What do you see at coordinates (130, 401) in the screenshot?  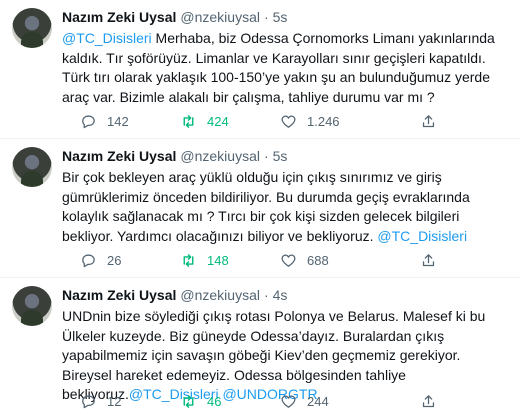 I see `reply-button: 12` at bounding box center [130, 401].